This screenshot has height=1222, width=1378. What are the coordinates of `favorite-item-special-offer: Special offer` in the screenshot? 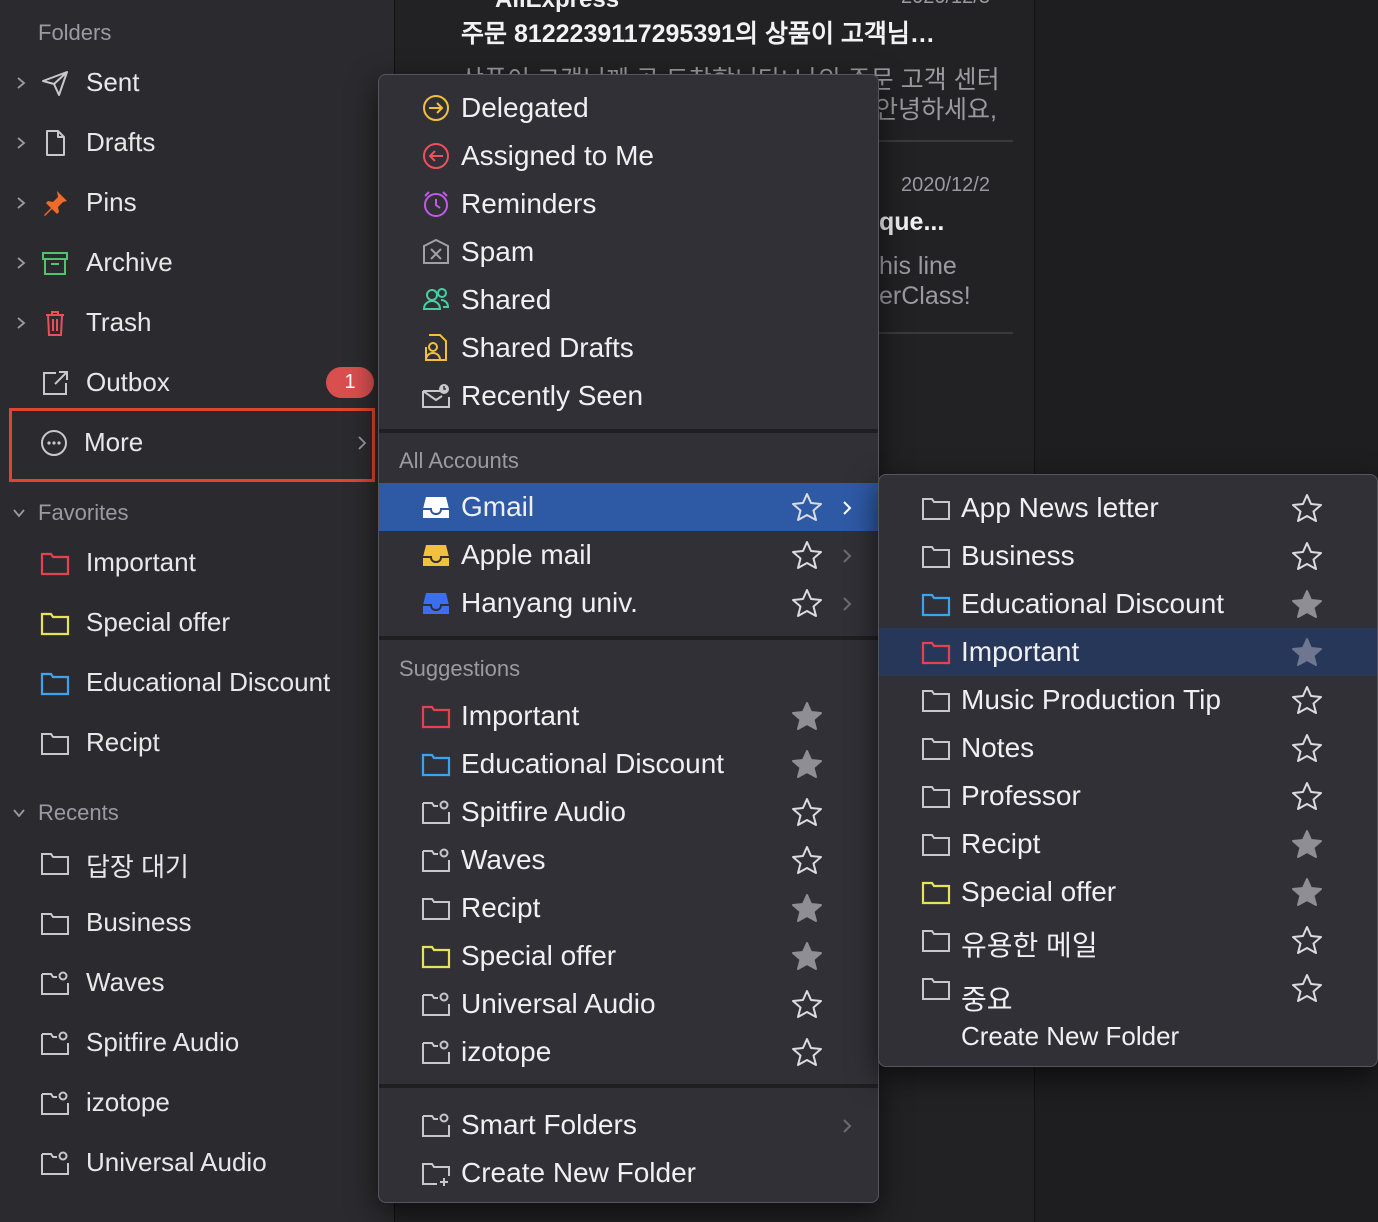 It's located at (197, 623).